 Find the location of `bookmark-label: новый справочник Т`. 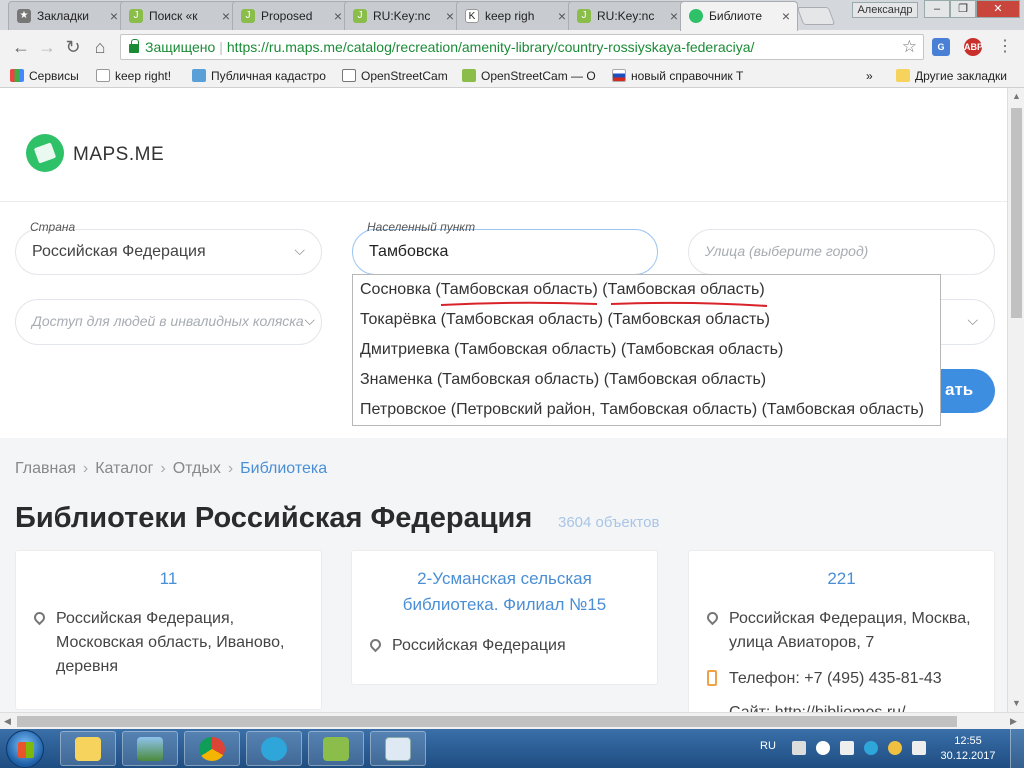

bookmark-label: новый справочник Т is located at coordinates (687, 76).